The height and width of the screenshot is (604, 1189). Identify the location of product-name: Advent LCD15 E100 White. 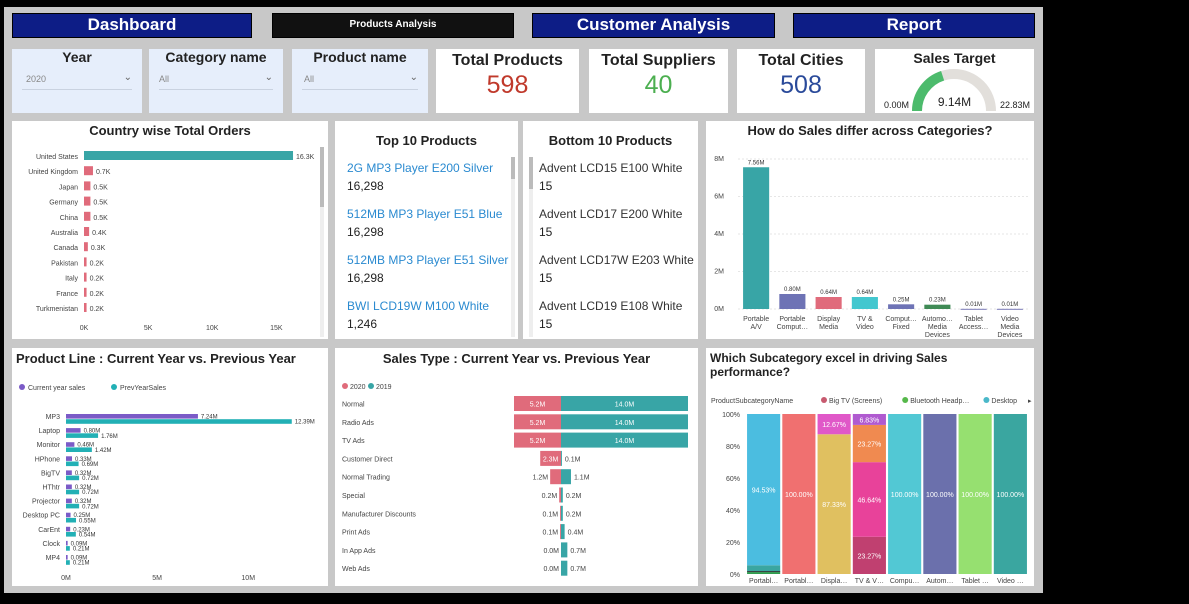
(610, 168).